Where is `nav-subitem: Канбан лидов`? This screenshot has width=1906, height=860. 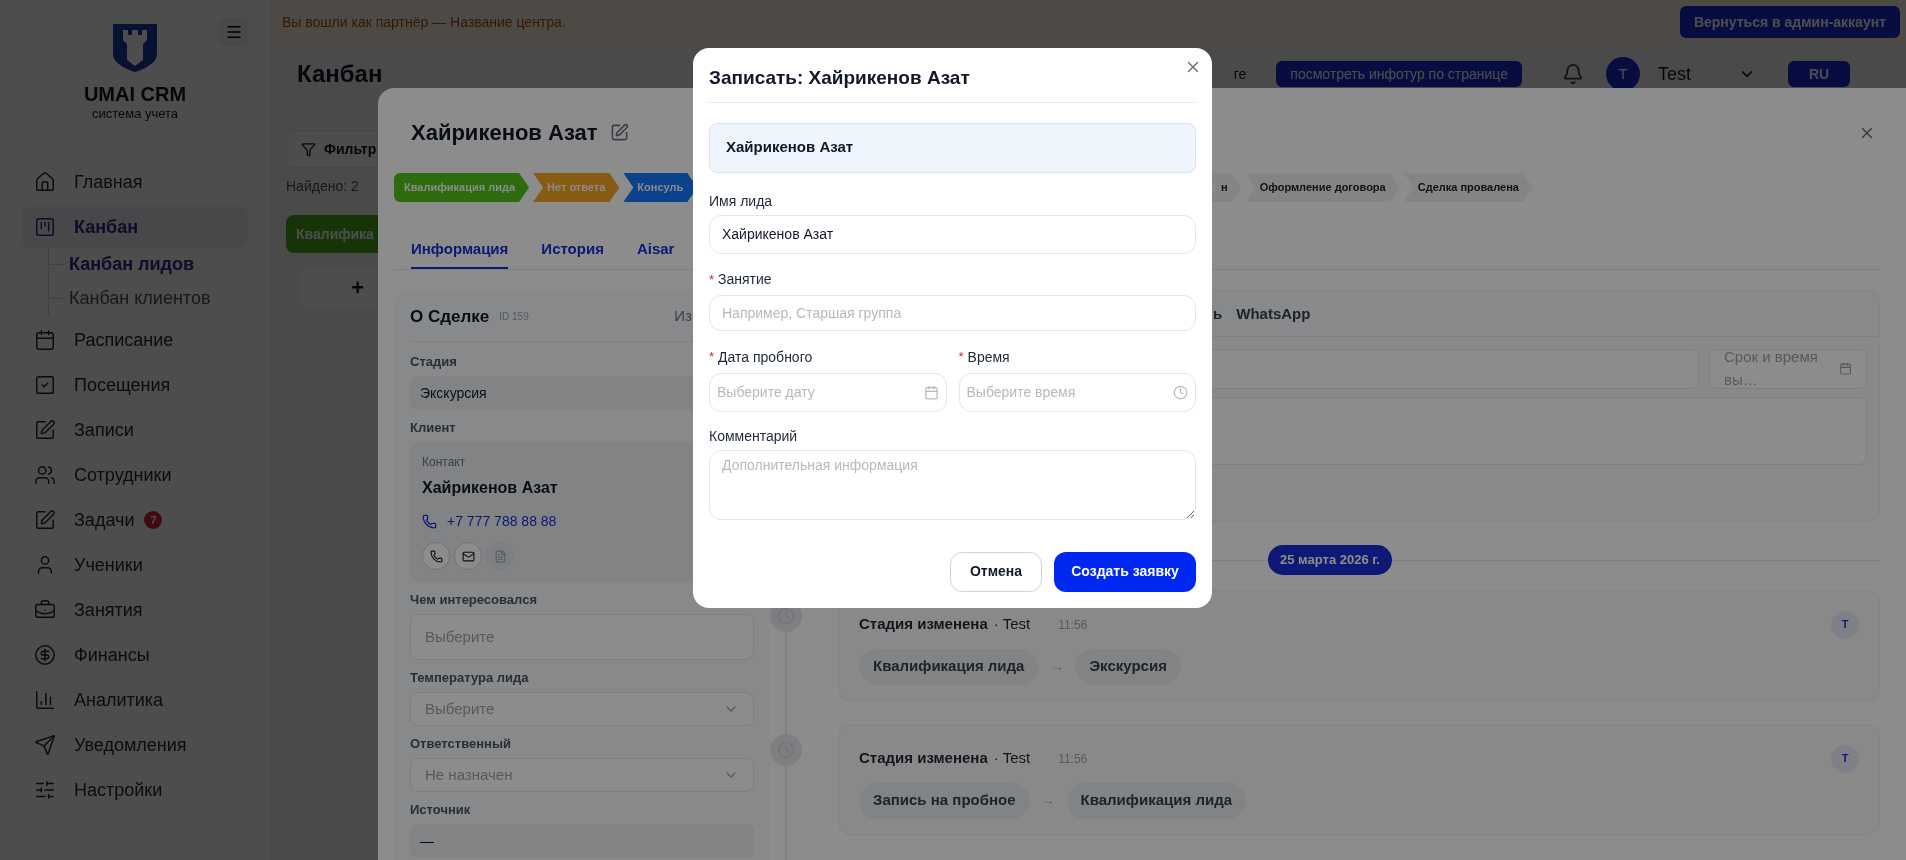 nav-subitem: Канбан лидов is located at coordinates (132, 264).